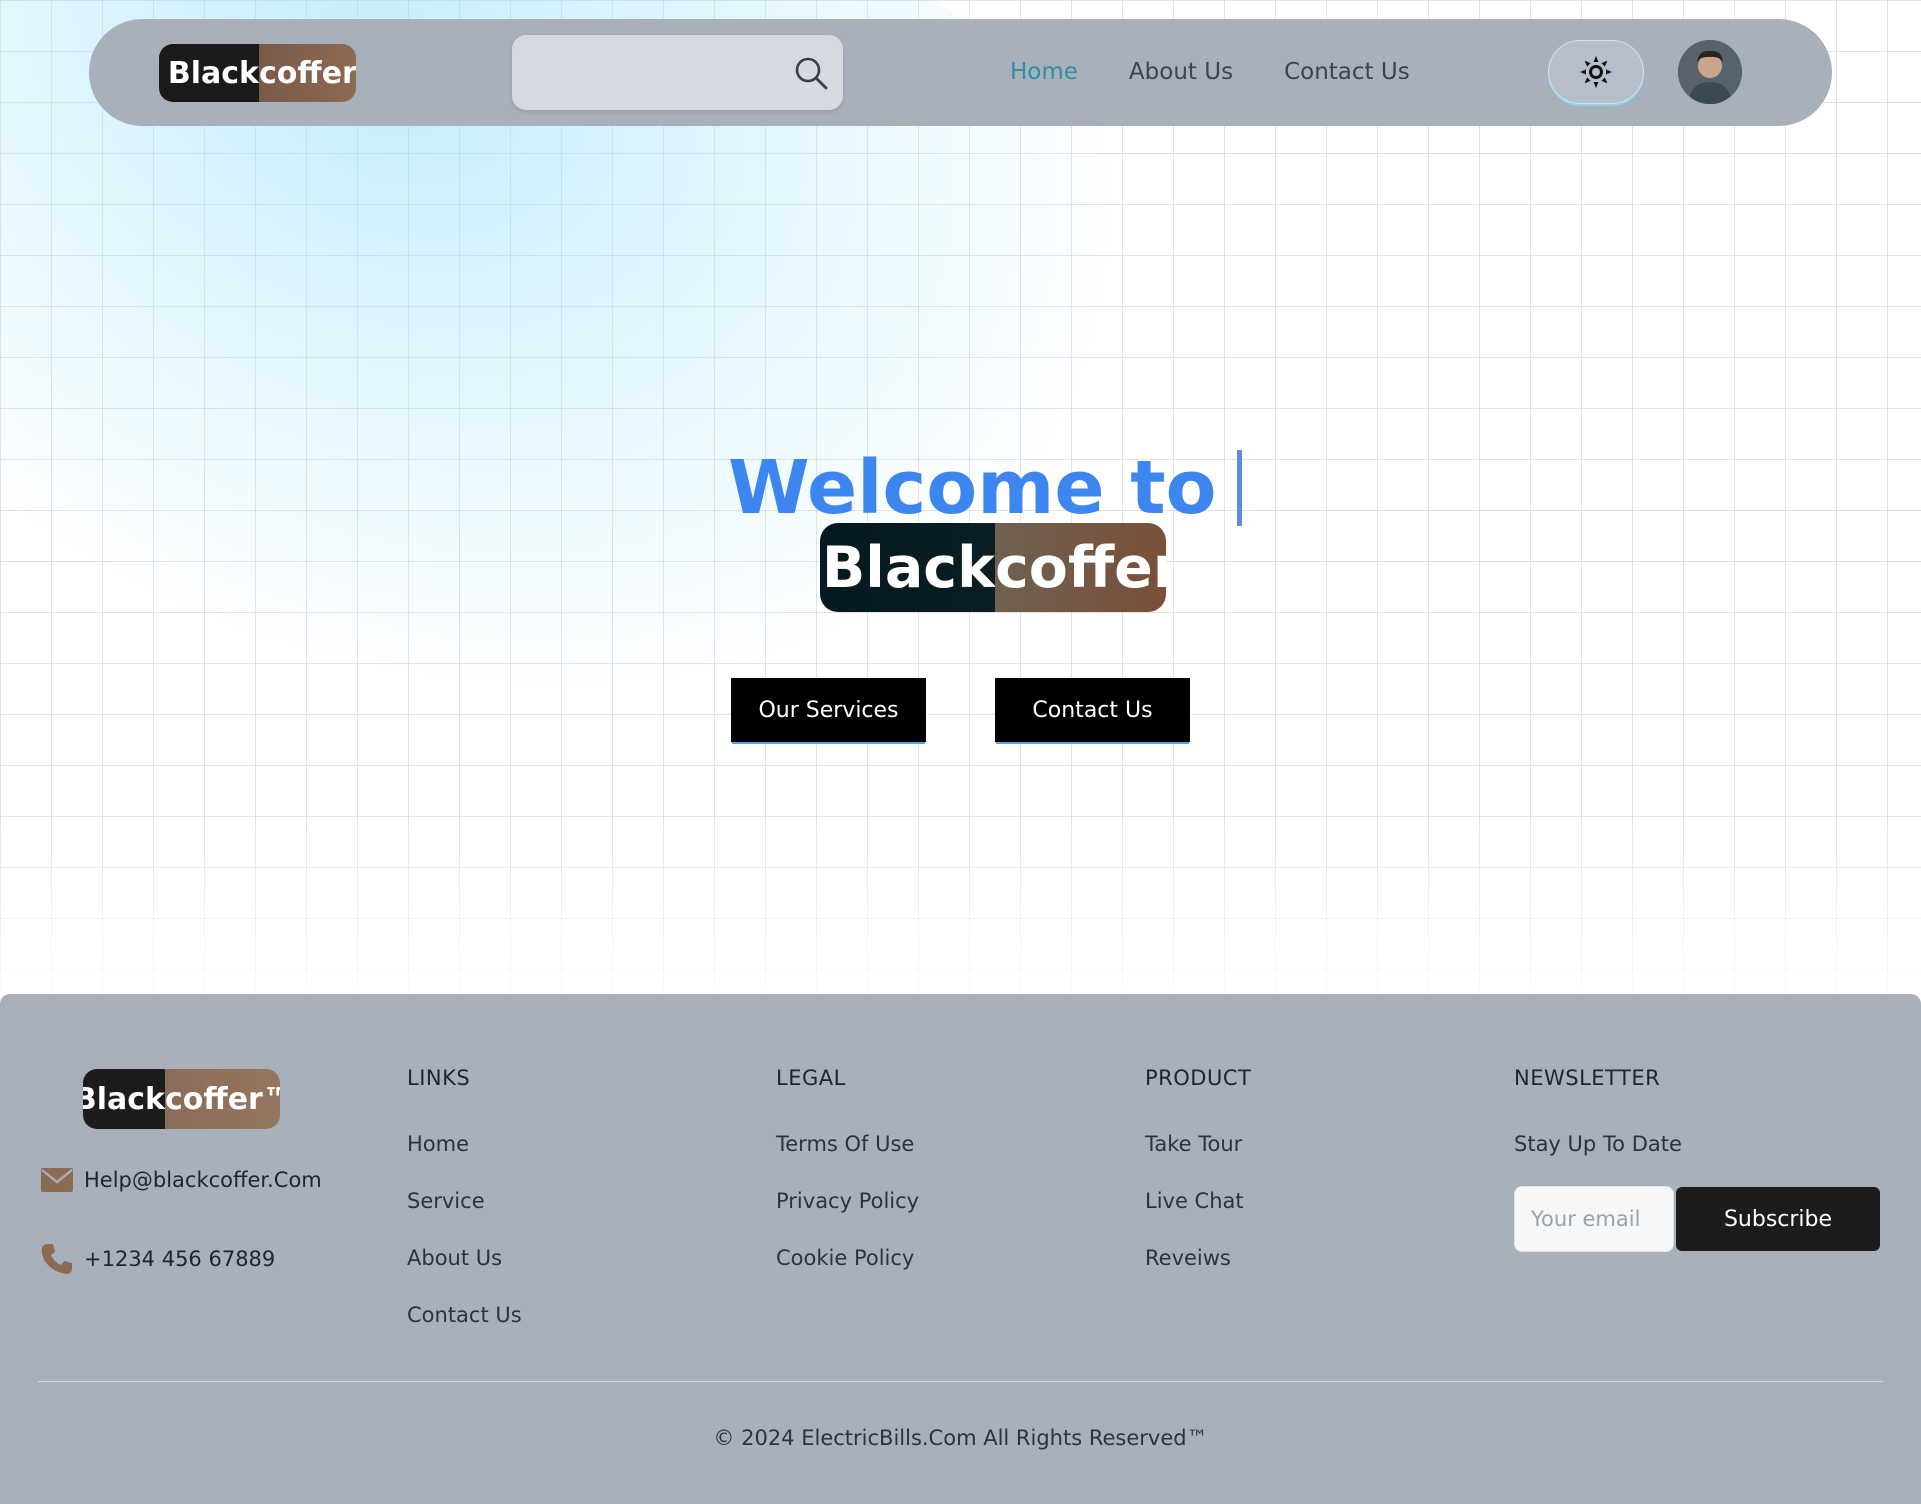  Describe the element at coordinates (960, 910) in the screenshot. I see `background-fade` at that location.